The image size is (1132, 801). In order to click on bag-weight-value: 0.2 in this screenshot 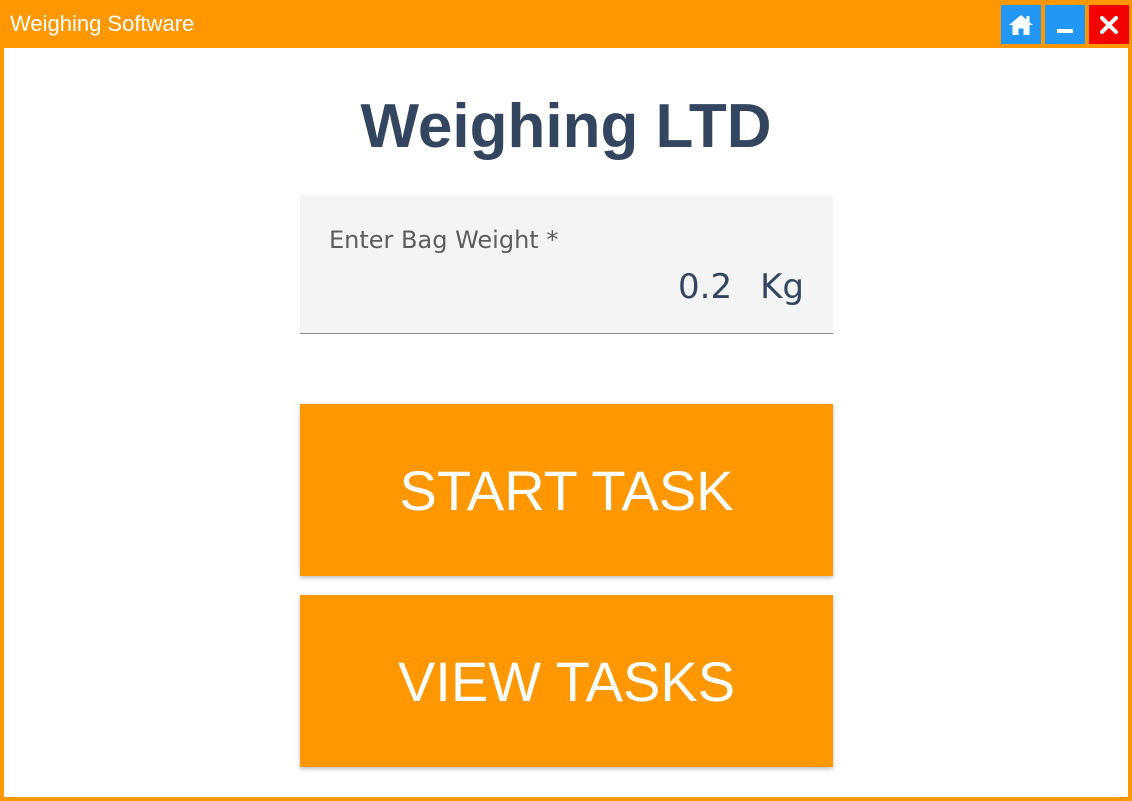, I will do `click(705, 287)`.